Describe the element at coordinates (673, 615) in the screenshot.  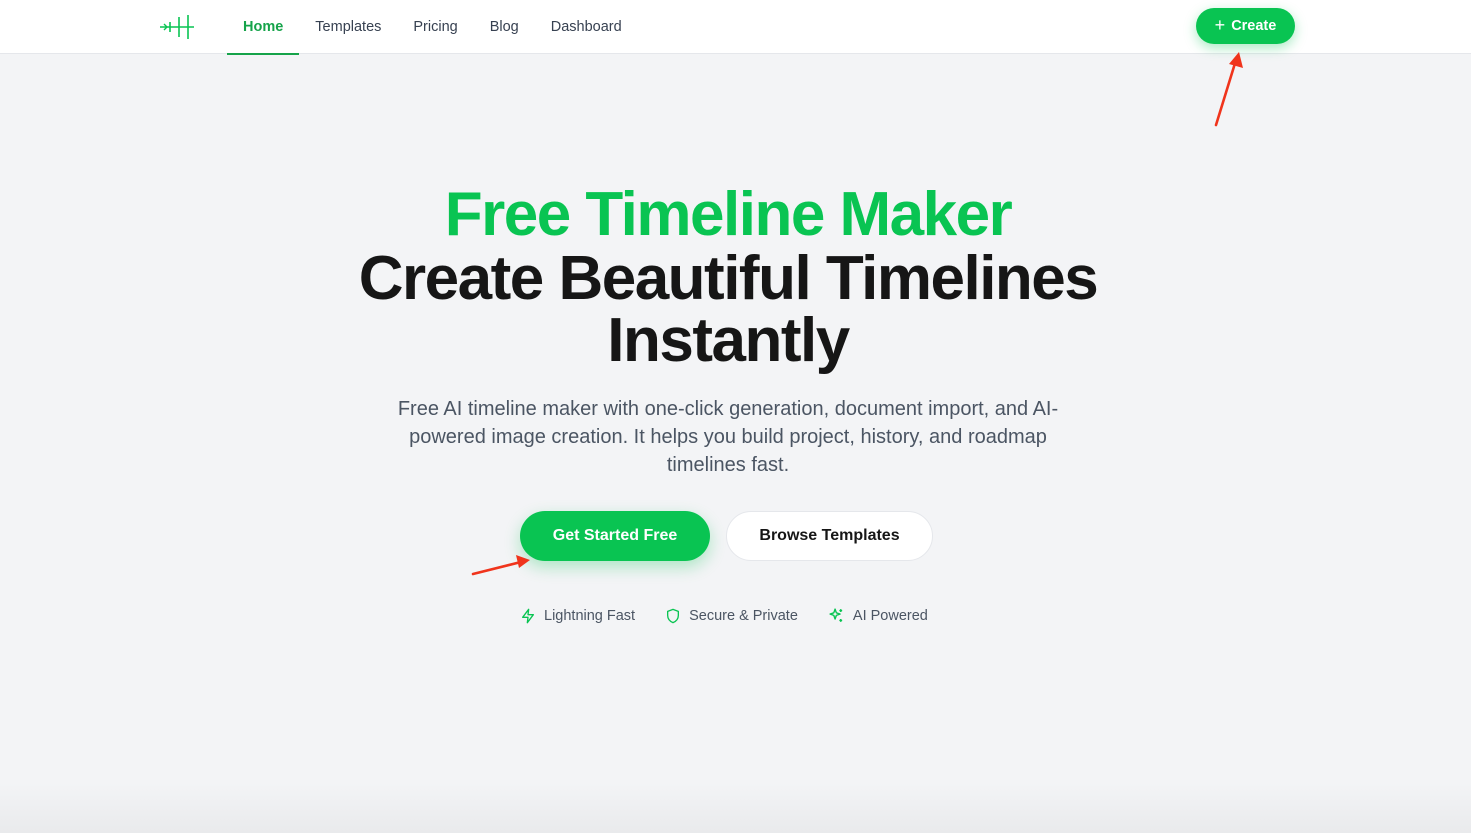
I see `shield-icon` at that location.